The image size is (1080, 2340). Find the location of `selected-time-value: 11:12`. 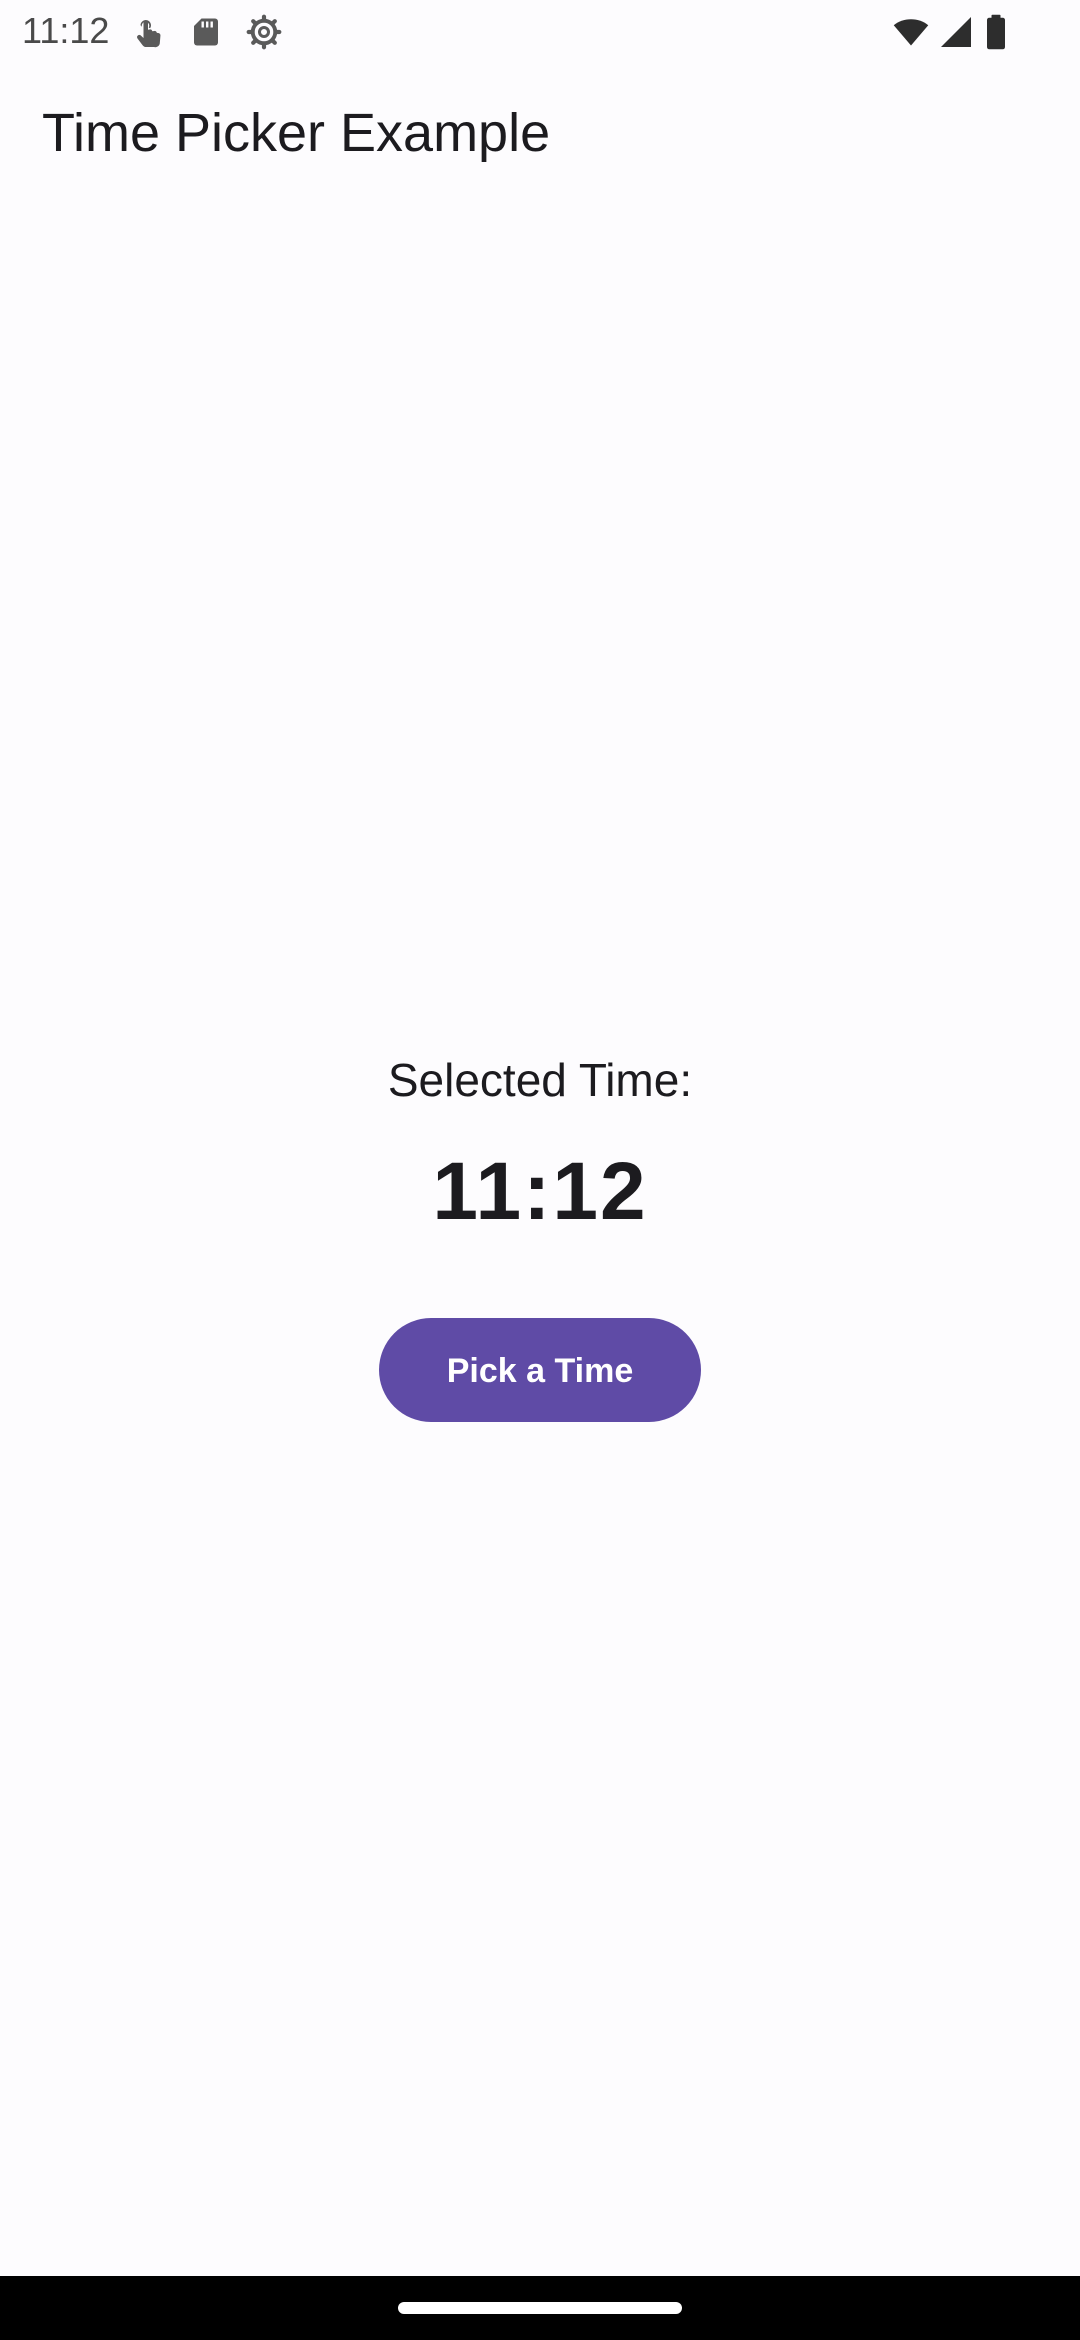

selected-time-value: 11:12 is located at coordinates (540, 1191).